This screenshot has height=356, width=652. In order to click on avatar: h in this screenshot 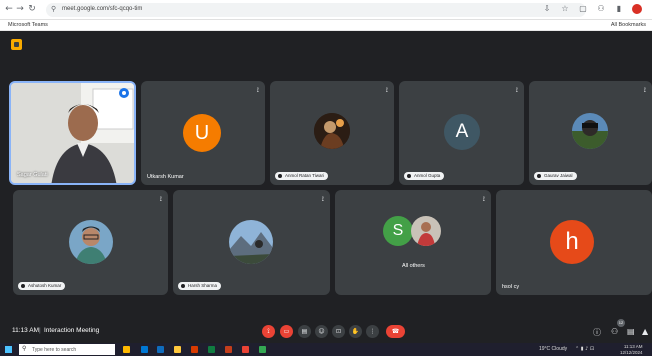, I will do `click(572, 242)`.